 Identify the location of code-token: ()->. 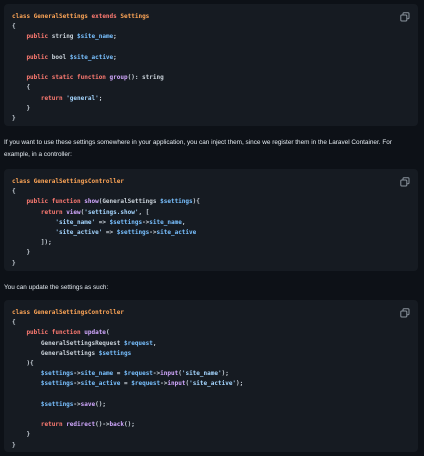
(102, 425).